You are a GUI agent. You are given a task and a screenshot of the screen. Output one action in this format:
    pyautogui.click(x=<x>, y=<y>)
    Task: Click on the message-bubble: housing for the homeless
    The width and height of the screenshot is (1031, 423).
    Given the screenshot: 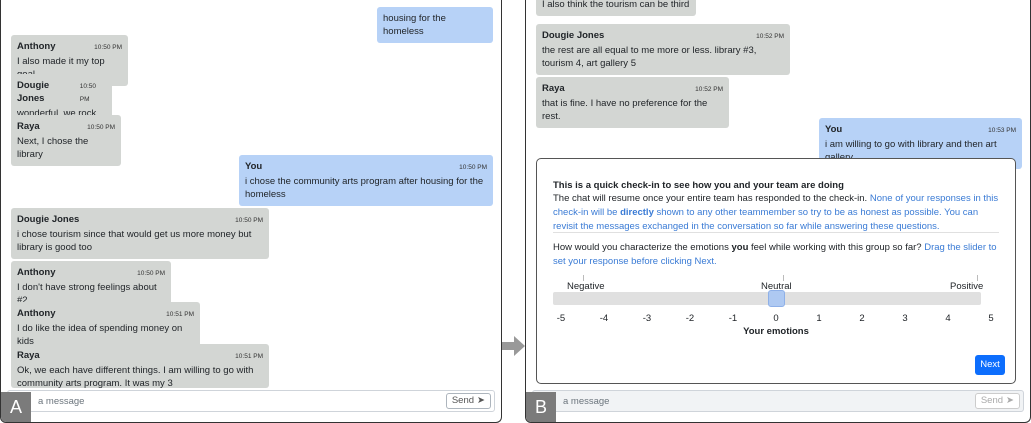 What is the action you would take?
    pyautogui.click(x=435, y=25)
    